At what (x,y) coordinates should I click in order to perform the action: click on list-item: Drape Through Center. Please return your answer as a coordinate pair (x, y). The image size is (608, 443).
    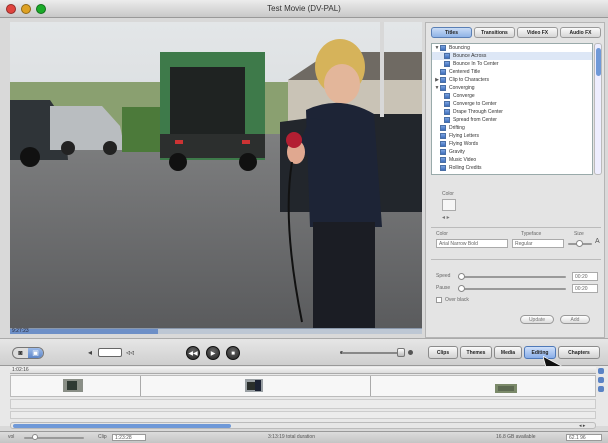
    Looking at the image, I should click on (512, 112).